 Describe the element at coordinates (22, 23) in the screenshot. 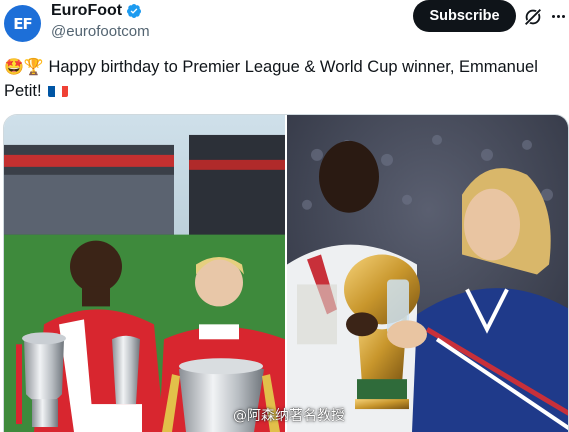

I see `avatar: EF` at that location.